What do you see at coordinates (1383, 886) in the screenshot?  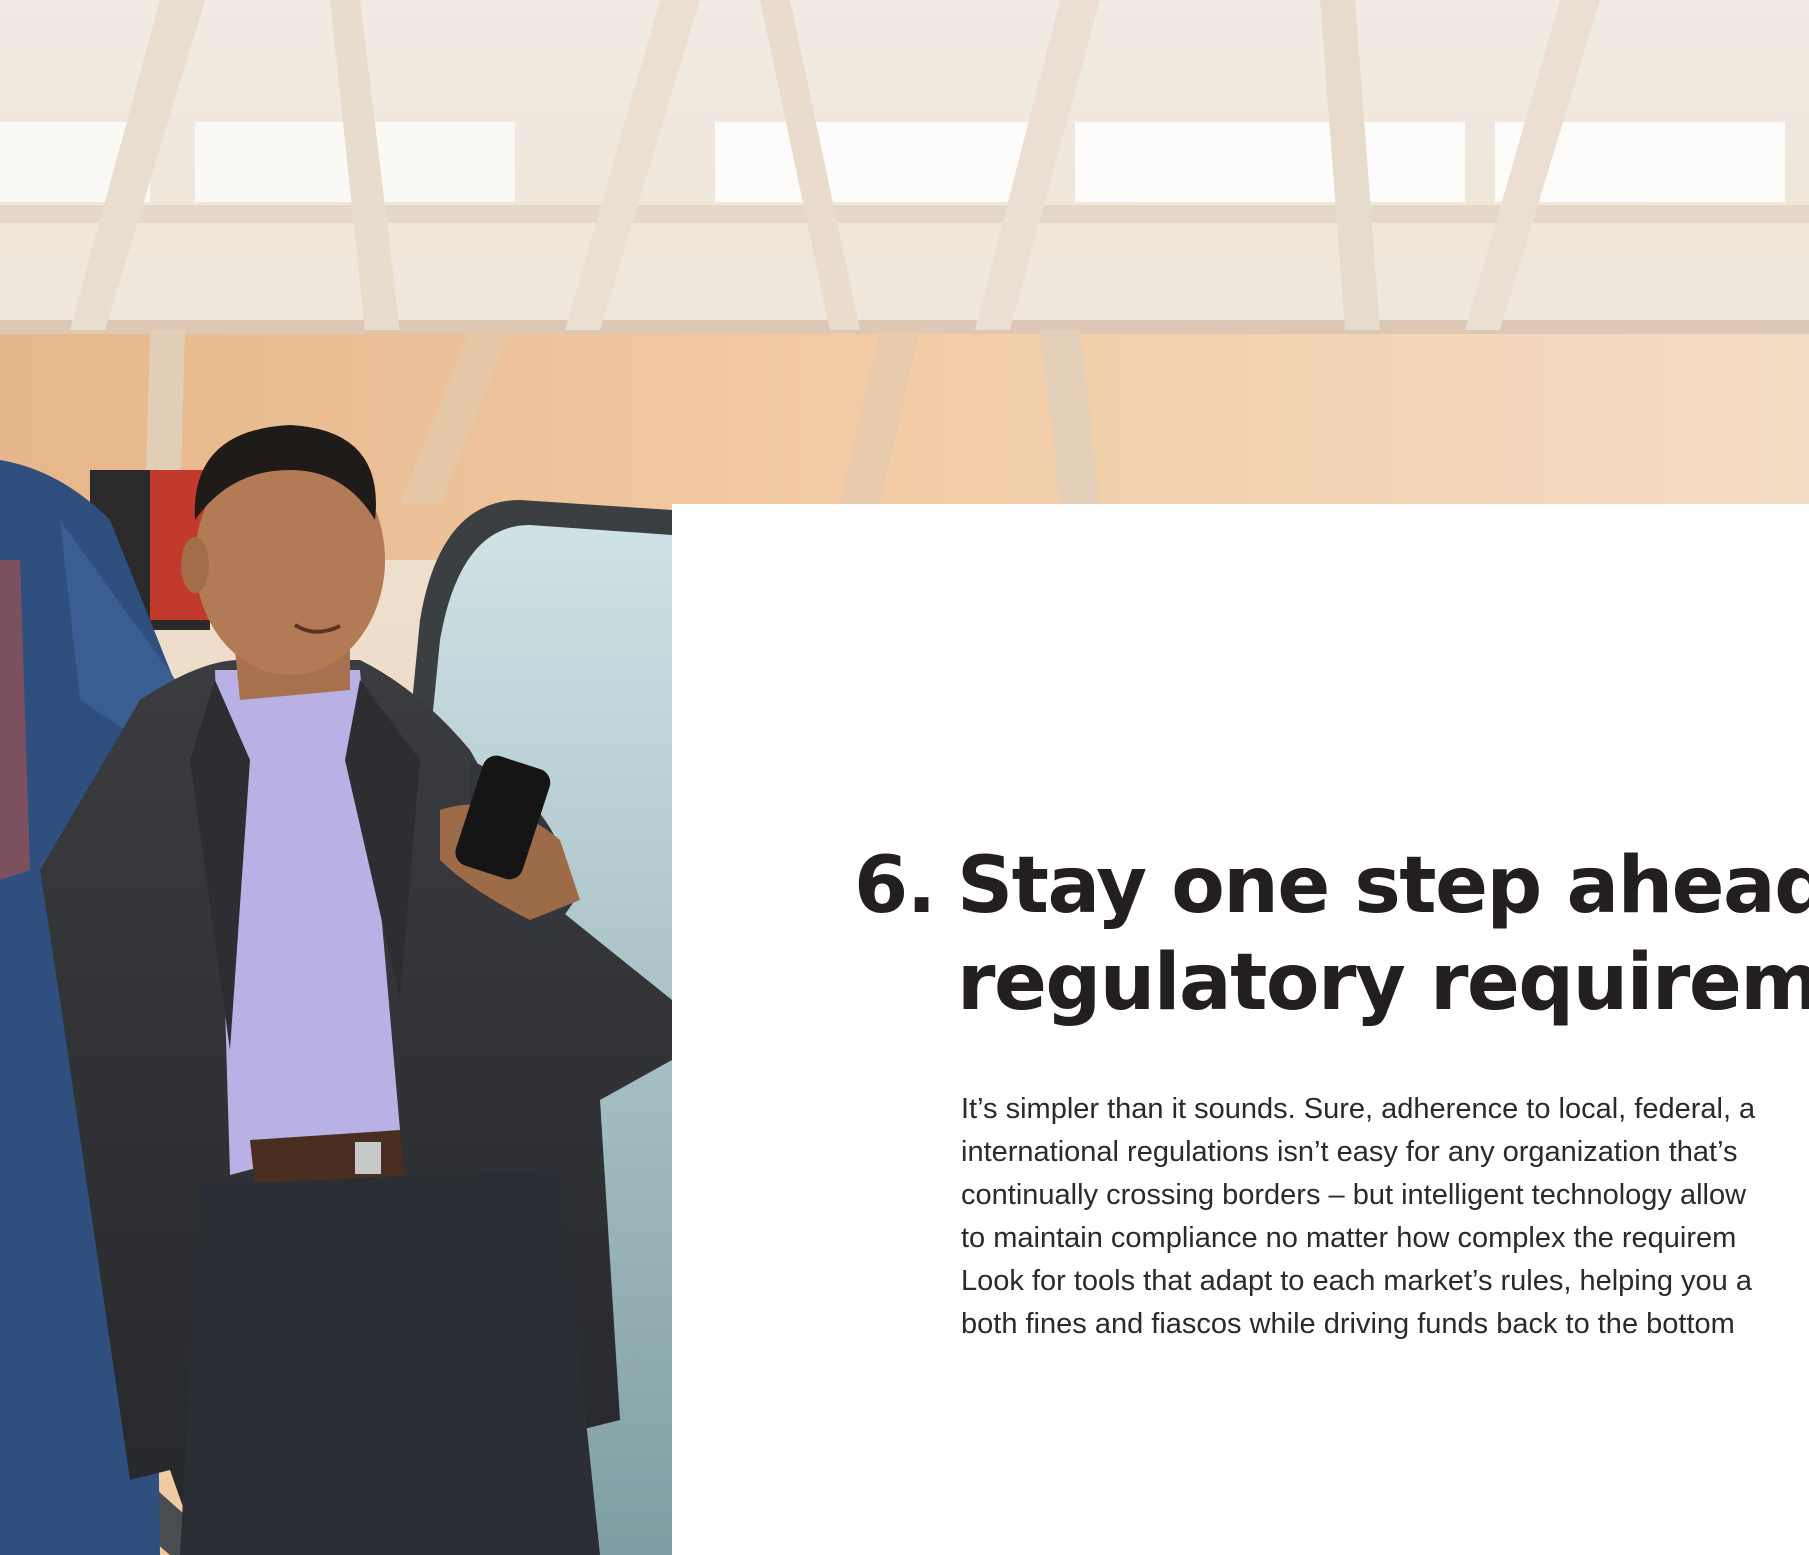 I see `heading-line-1: Stay one step ahead o` at bounding box center [1383, 886].